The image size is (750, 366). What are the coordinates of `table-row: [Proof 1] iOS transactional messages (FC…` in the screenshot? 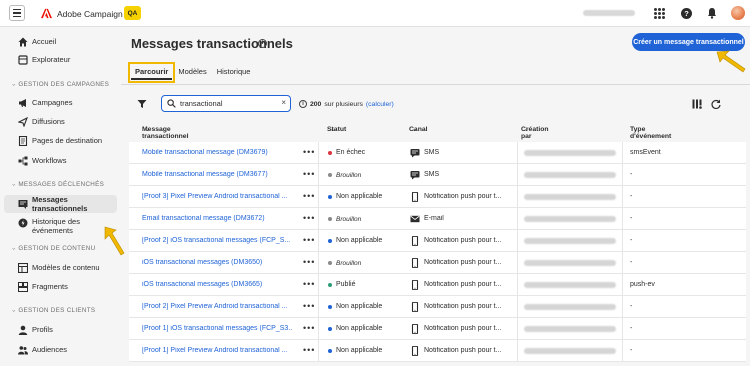 It's located at (437, 329).